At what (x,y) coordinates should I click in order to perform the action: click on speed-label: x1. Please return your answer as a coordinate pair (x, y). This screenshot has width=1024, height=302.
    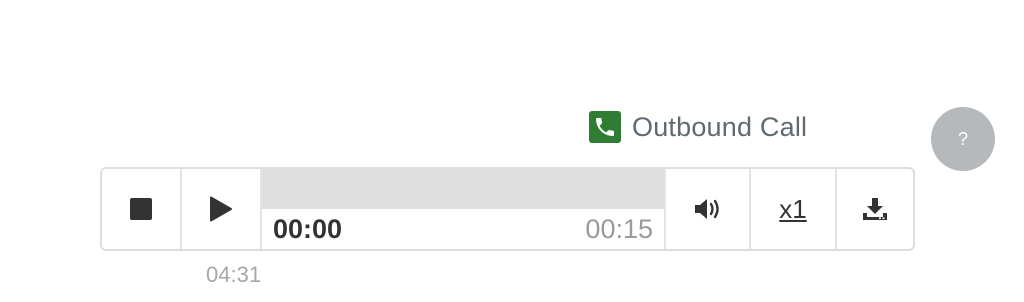
    Looking at the image, I should click on (793, 208).